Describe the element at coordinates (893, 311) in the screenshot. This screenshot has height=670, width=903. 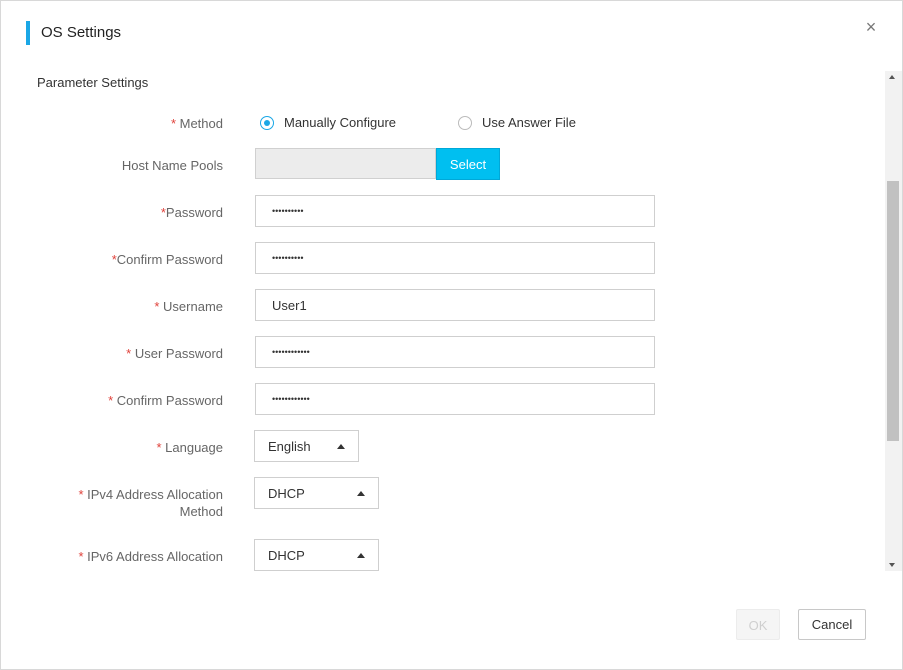
I see `scroll-thumb` at that location.